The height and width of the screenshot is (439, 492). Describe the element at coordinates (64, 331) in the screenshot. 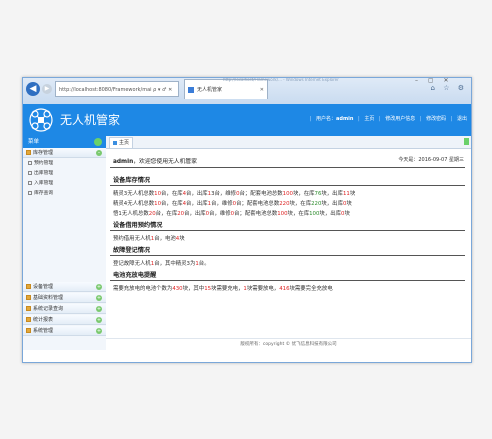

I see `sidebar-group-system: 系统管理 +` at that location.